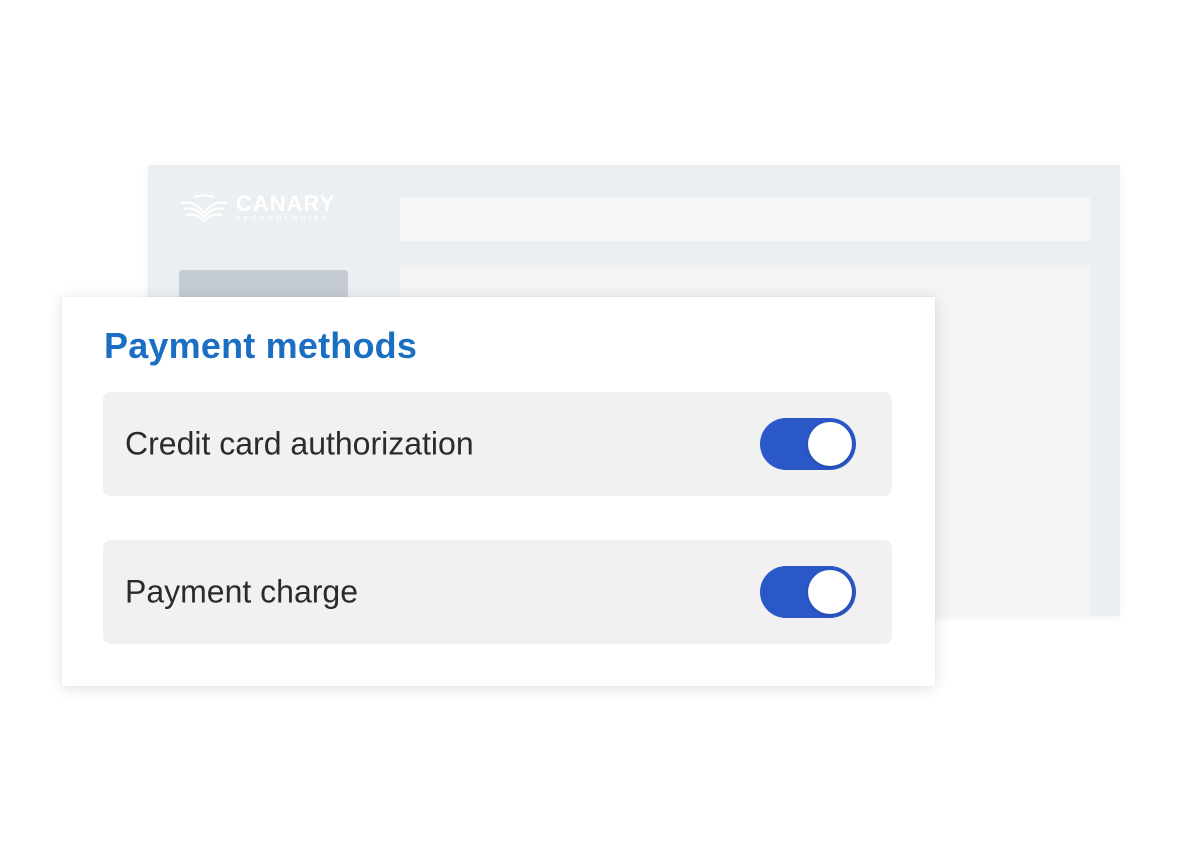 Image resolution: width=1180 pixels, height=850 pixels. What do you see at coordinates (204, 208) in the screenshot?
I see `canary-wing-icon` at bounding box center [204, 208].